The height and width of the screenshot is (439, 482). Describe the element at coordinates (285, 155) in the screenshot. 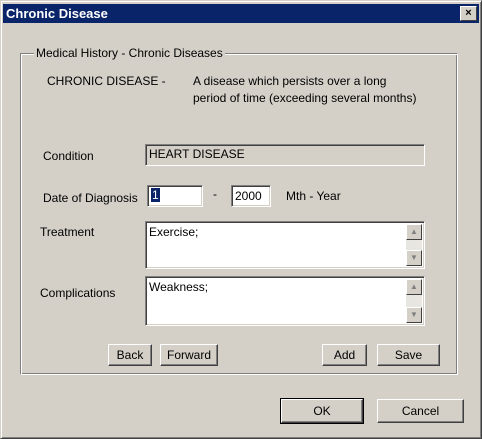

I see `condition-field: HEART DISEASE` at that location.